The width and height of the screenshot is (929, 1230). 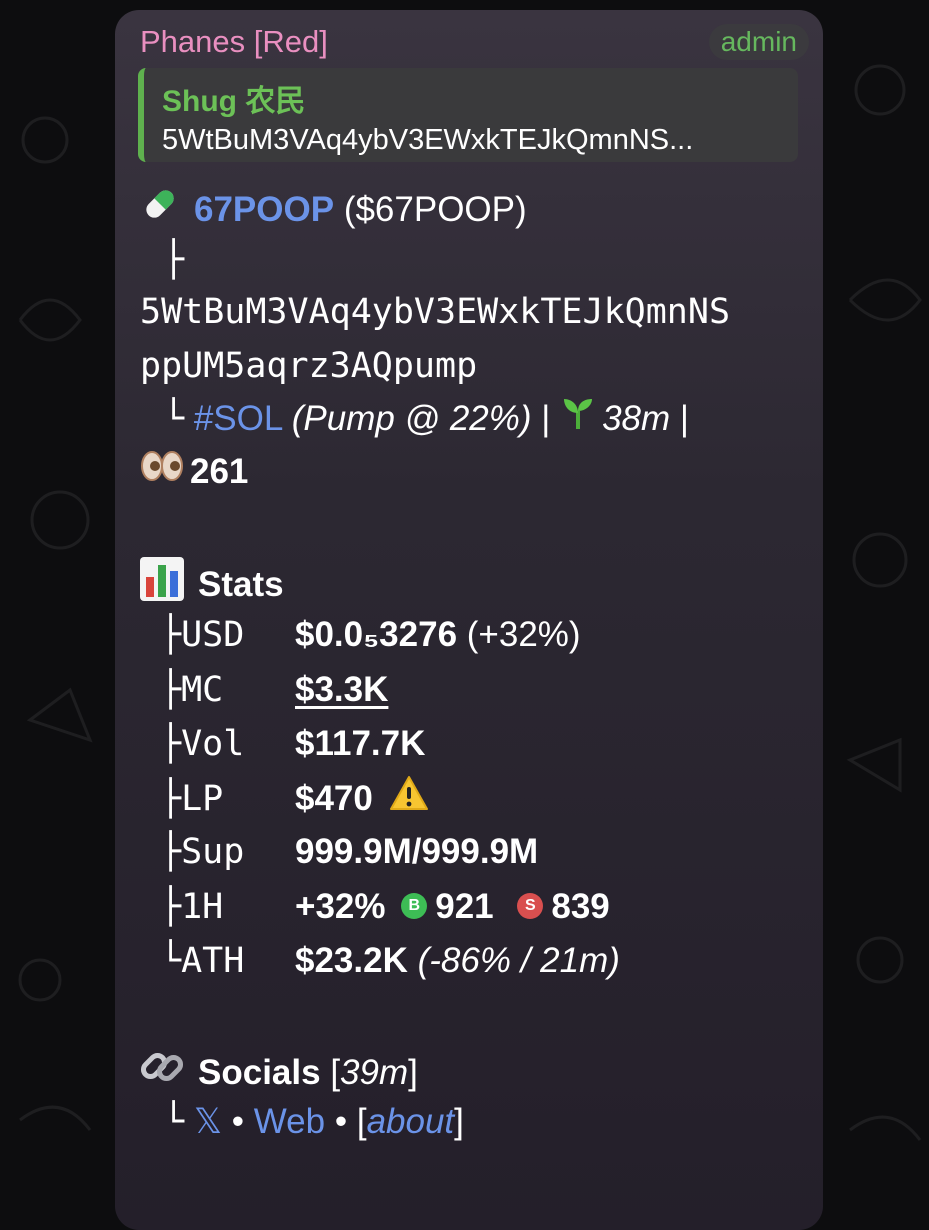 What do you see at coordinates (360, 743) in the screenshot?
I see `stat-value-vol: $117.7K` at bounding box center [360, 743].